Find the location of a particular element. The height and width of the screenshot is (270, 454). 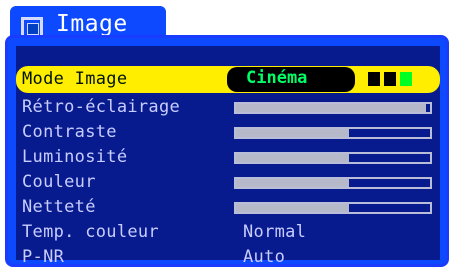

menu-item-backlight: Rétro-éclairage is located at coordinates (228, 108).